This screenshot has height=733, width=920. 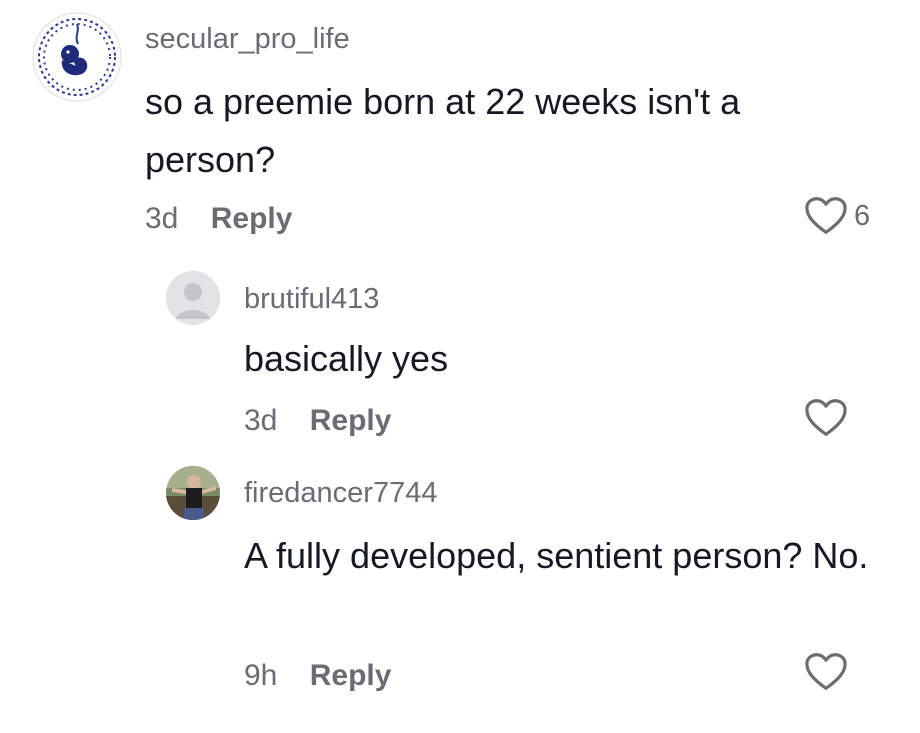 I want to click on reply-meta: 3d Reply, so click(x=317, y=421).